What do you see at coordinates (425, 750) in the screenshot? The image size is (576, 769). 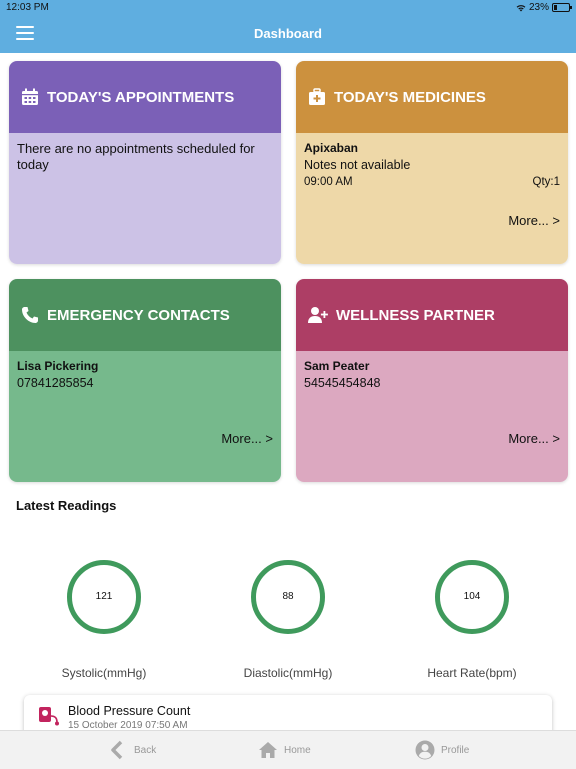 I see `user-icon` at bounding box center [425, 750].